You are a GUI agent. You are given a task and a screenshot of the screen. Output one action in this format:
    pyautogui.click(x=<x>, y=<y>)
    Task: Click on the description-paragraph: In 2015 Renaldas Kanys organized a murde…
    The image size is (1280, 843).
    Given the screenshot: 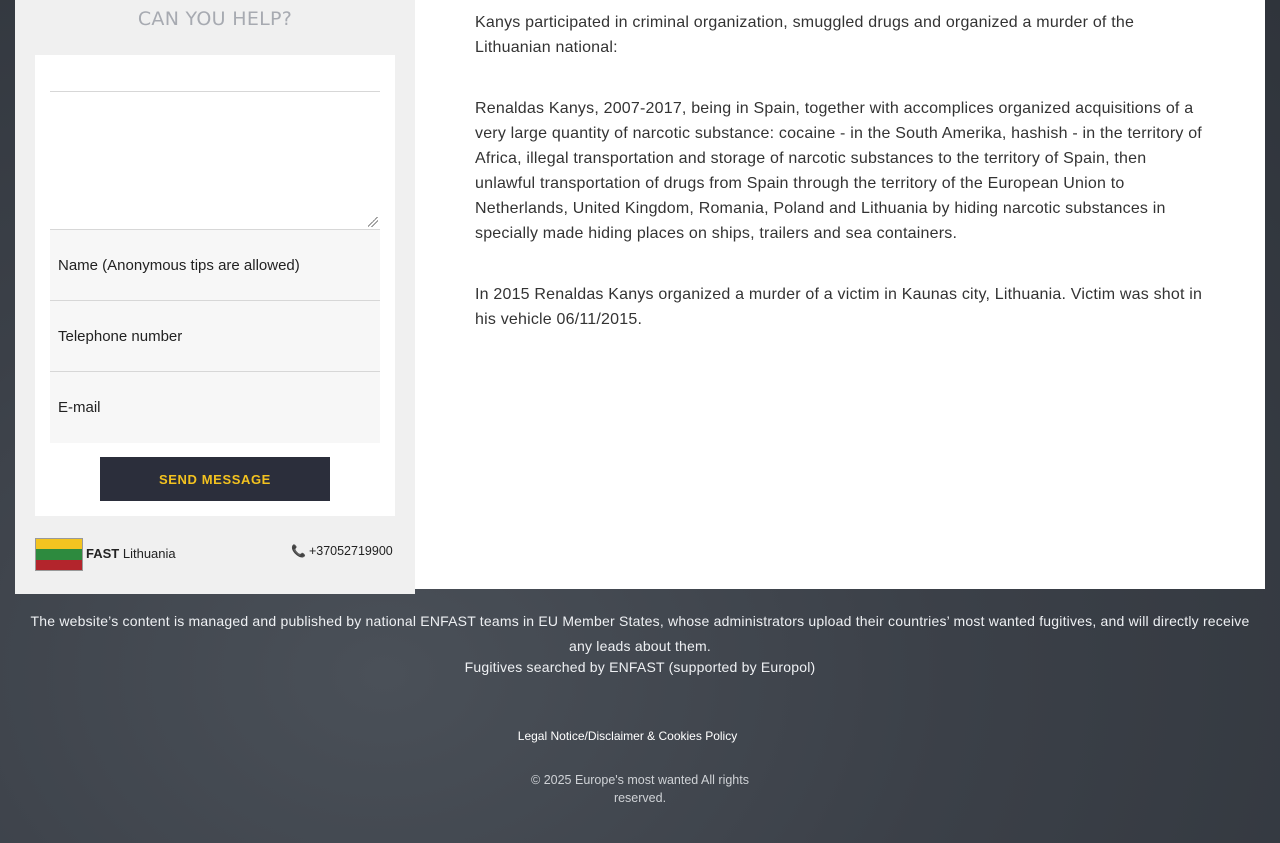 What is the action you would take?
    pyautogui.click(x=839, y=307)
    